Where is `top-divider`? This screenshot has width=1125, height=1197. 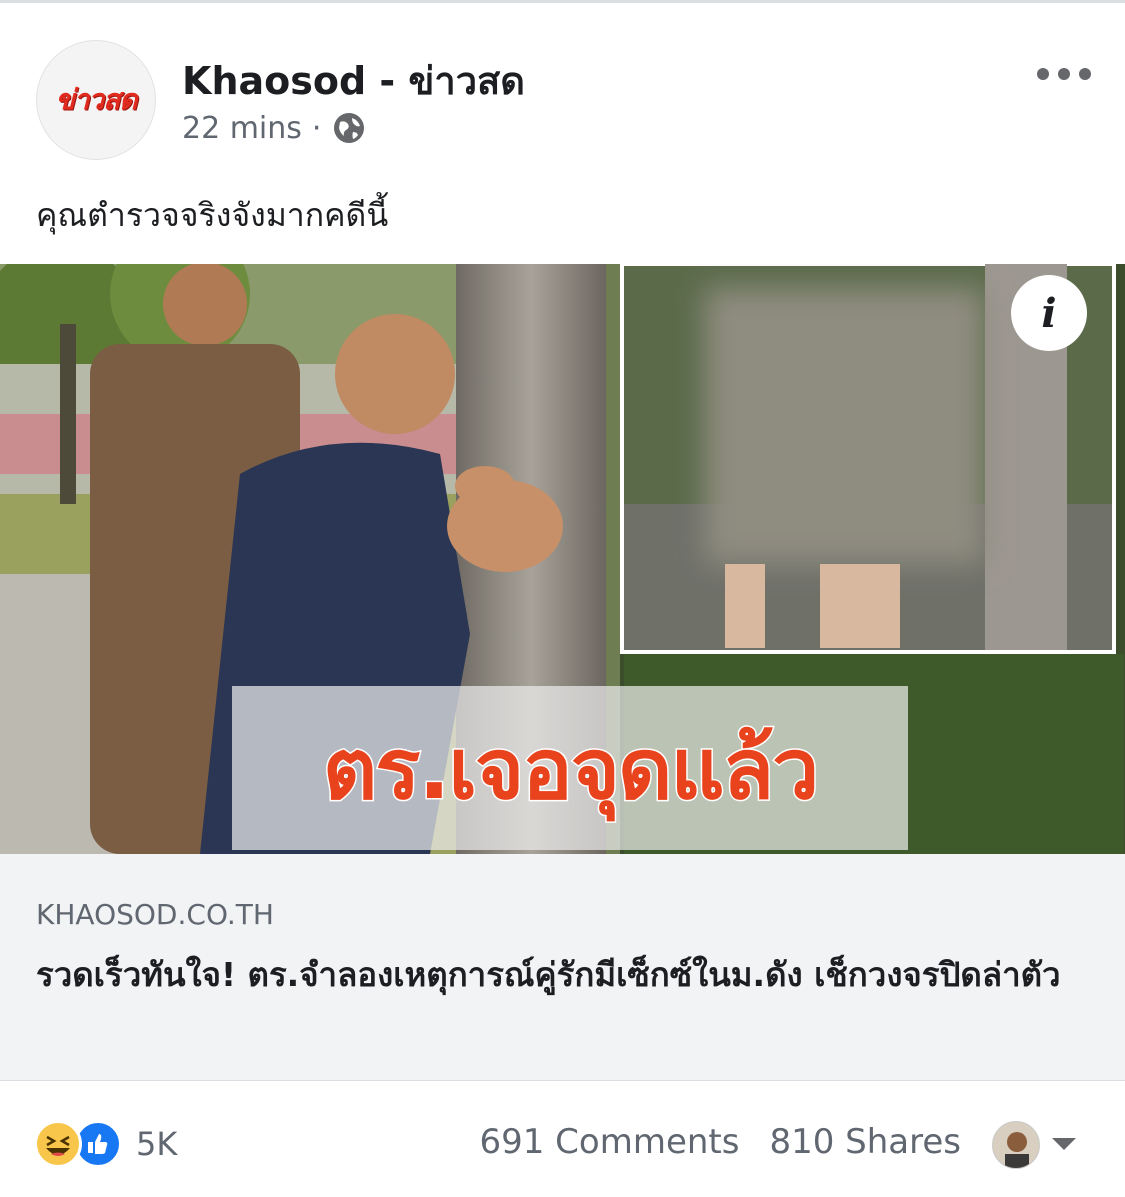 top-divider is located at coordinates (562, 1).